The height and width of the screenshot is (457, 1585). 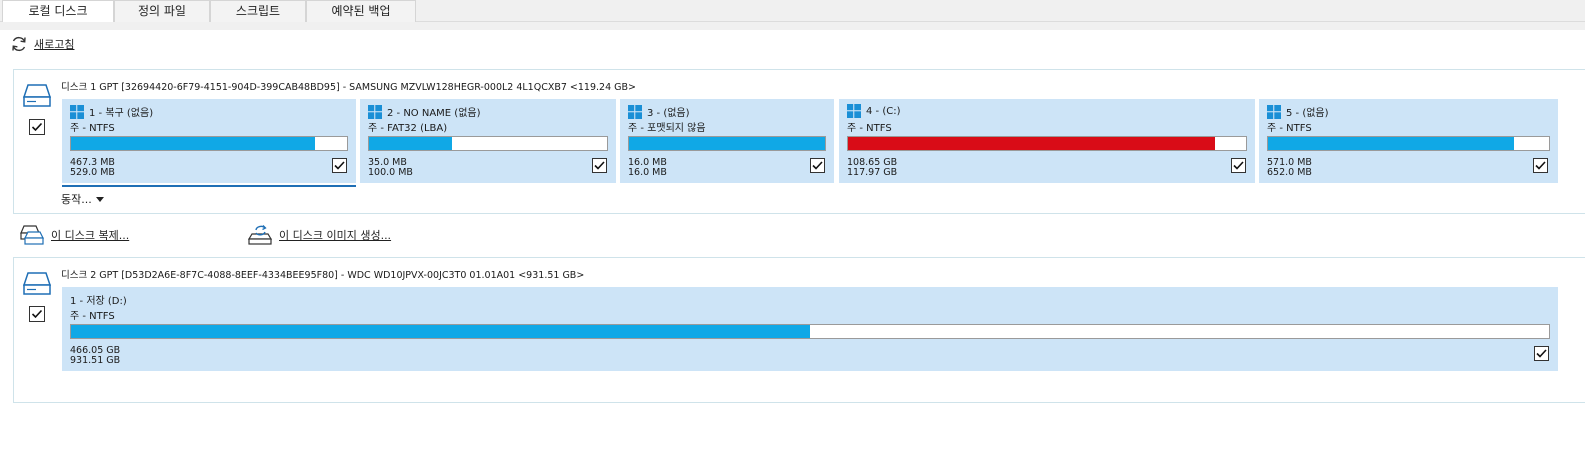 What do you see at coordinates (19, 44) in the screenshot?
I see `refresh-icon` at bounding box center [19, 44].